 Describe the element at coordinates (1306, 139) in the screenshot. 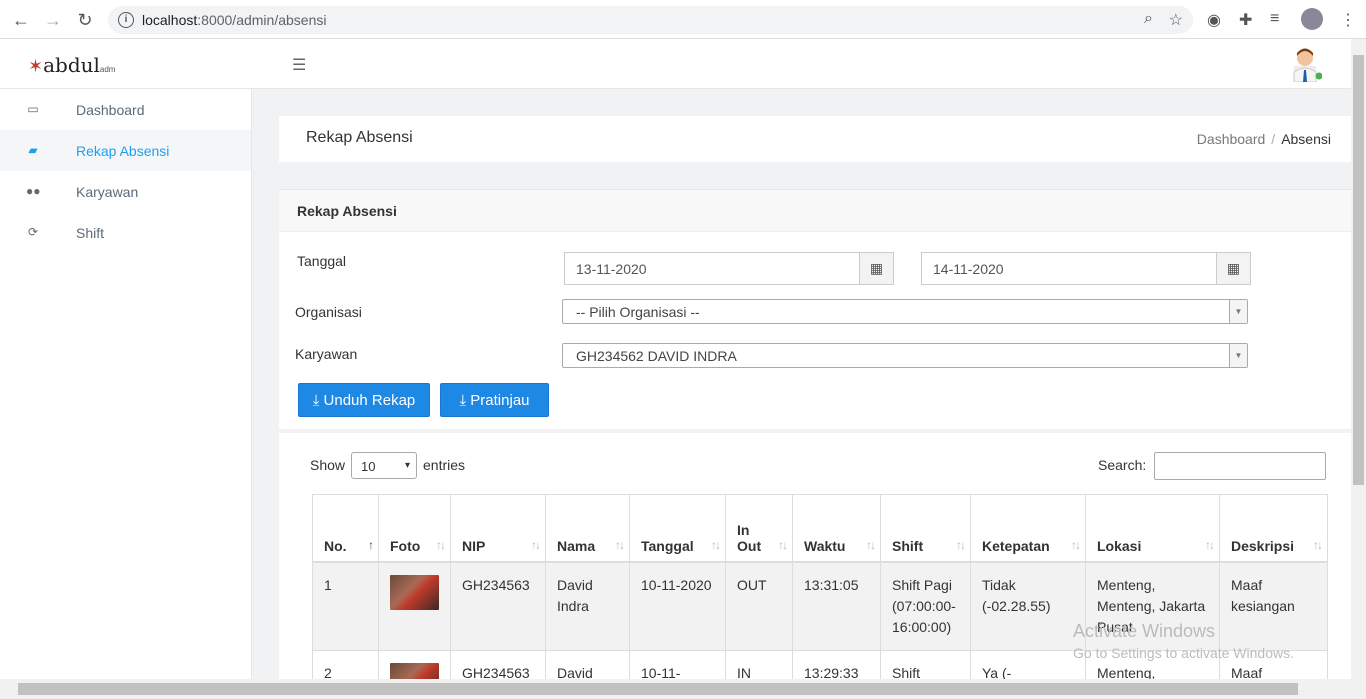

I see `breadcrumb-current: Absensi` at that location.